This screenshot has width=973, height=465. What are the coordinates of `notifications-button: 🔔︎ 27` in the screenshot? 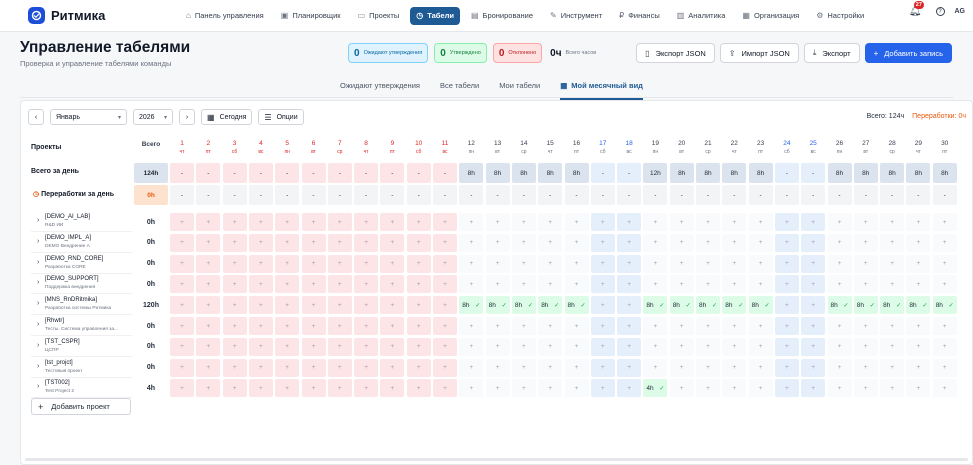 It's located at (916, 9).